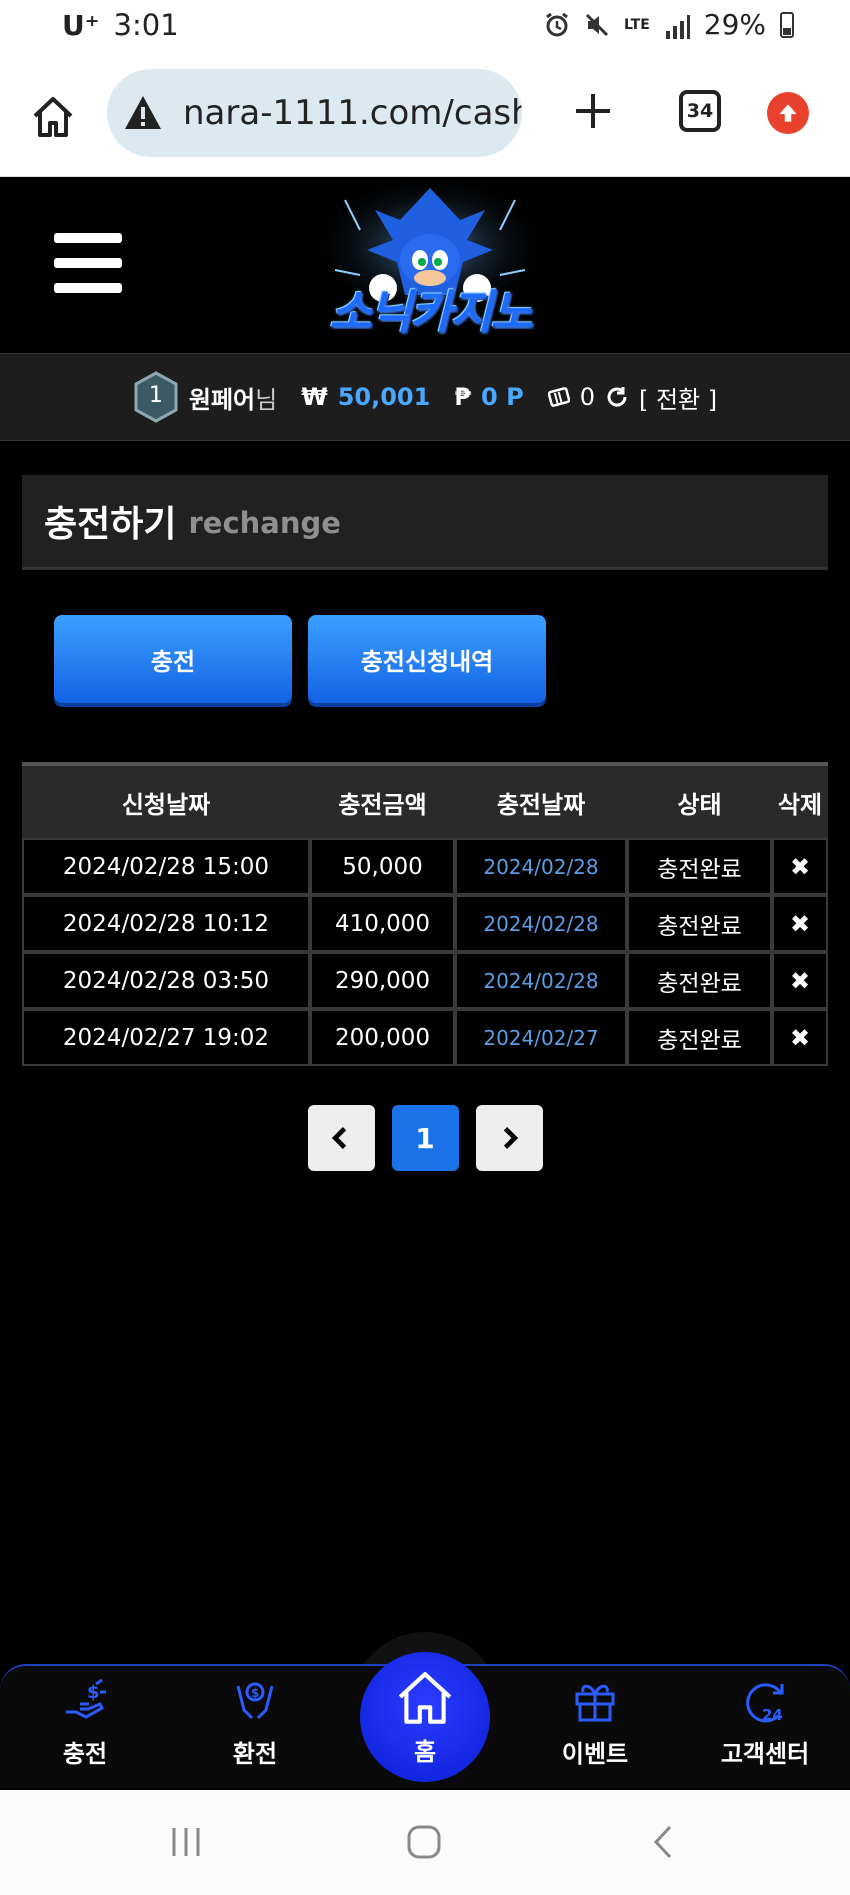  What do you see at coordinates (800, 800) in the screenshot?
I see `header-delete: 삭제` at bounding box center [800, 800].